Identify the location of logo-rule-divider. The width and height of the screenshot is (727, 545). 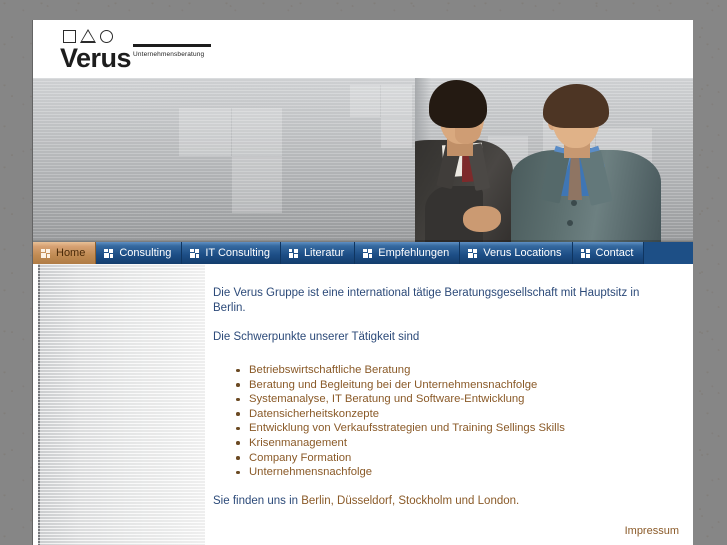
(172, 45).